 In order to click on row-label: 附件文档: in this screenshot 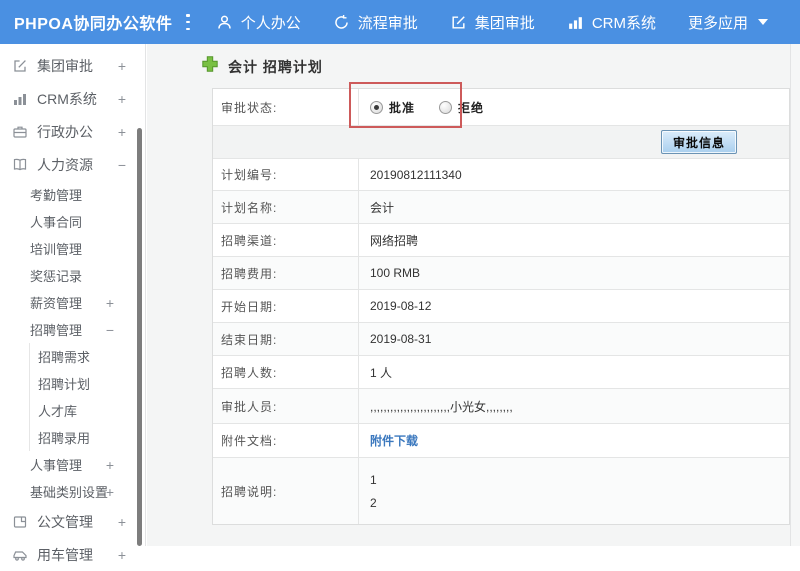, I will do `click(286, 440)`.